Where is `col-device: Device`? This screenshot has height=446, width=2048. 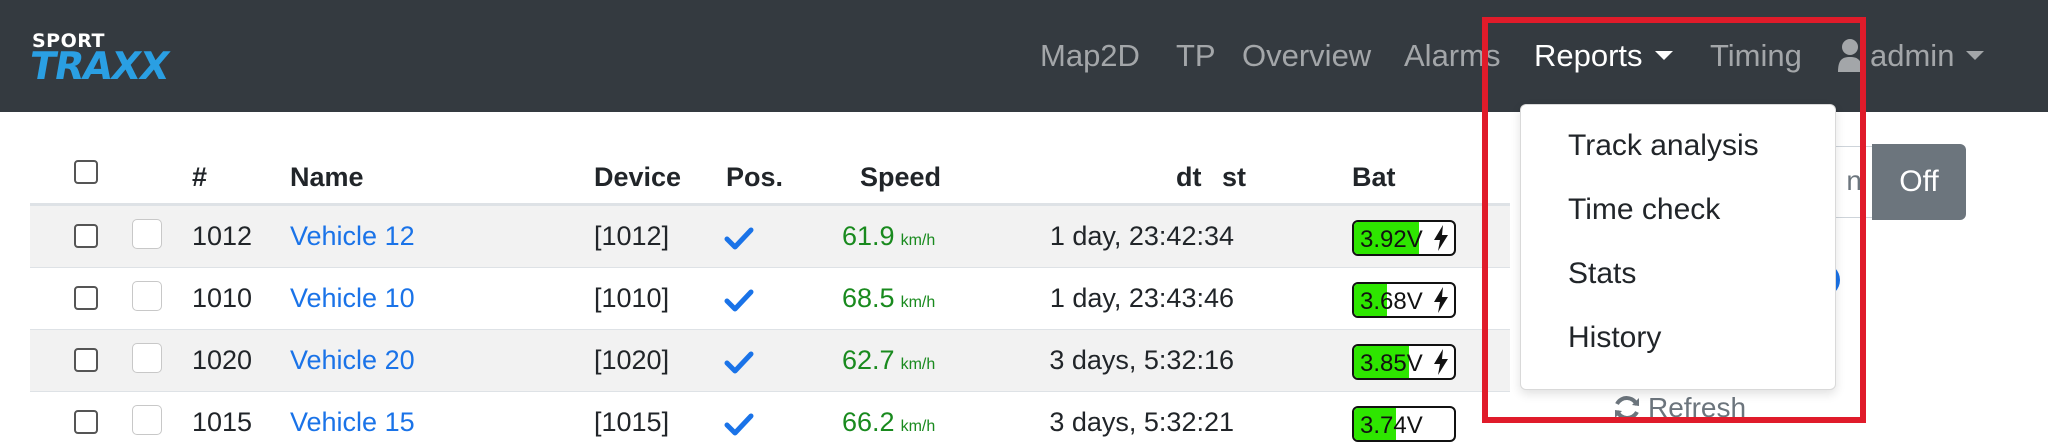
col-device: Device is located at coordinates (637, 177).